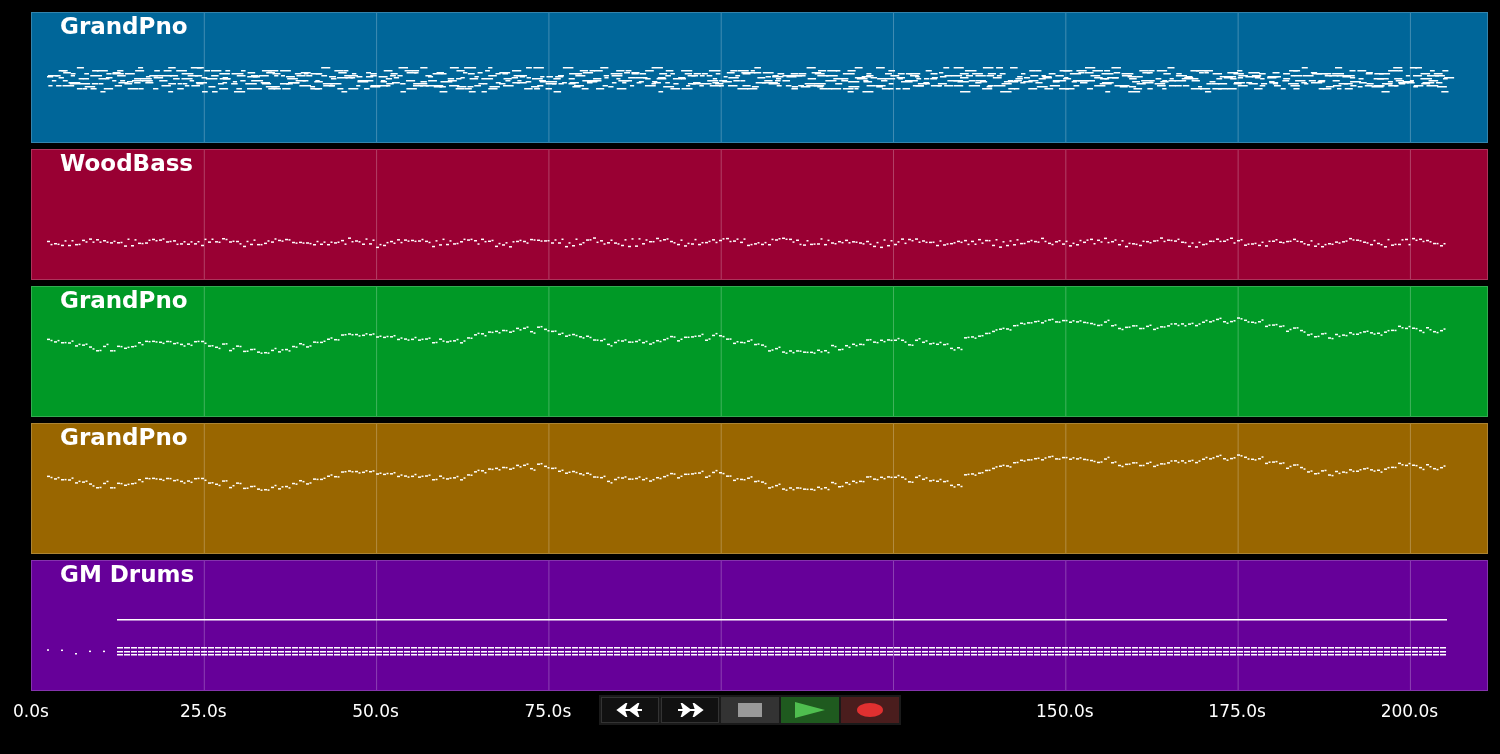 This screenshot has height=754, width=1500. What do you see at coordinates (127, 163) in the screenshot?
I see `track-name: WoodBass` at bounding box center [127, 163].